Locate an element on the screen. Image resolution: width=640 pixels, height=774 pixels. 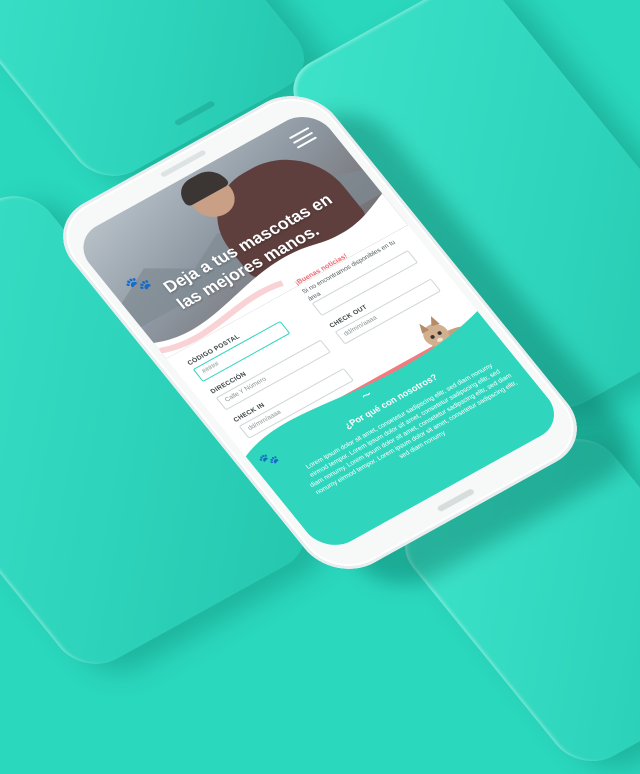
hamburger-menu-icon is located at coordinates (303, 137).